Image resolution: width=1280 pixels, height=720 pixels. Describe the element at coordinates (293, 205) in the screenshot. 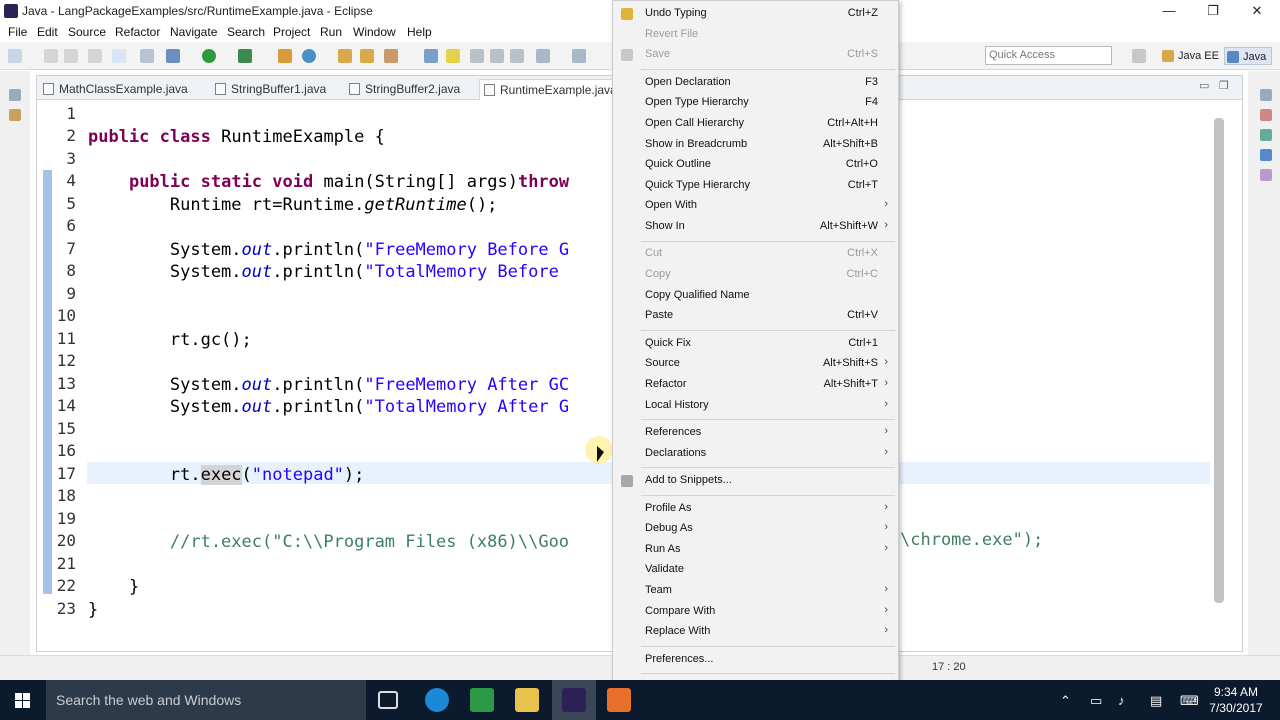

I see `code-line: Runtime rt=Runtime.getRuntime();` at that location.